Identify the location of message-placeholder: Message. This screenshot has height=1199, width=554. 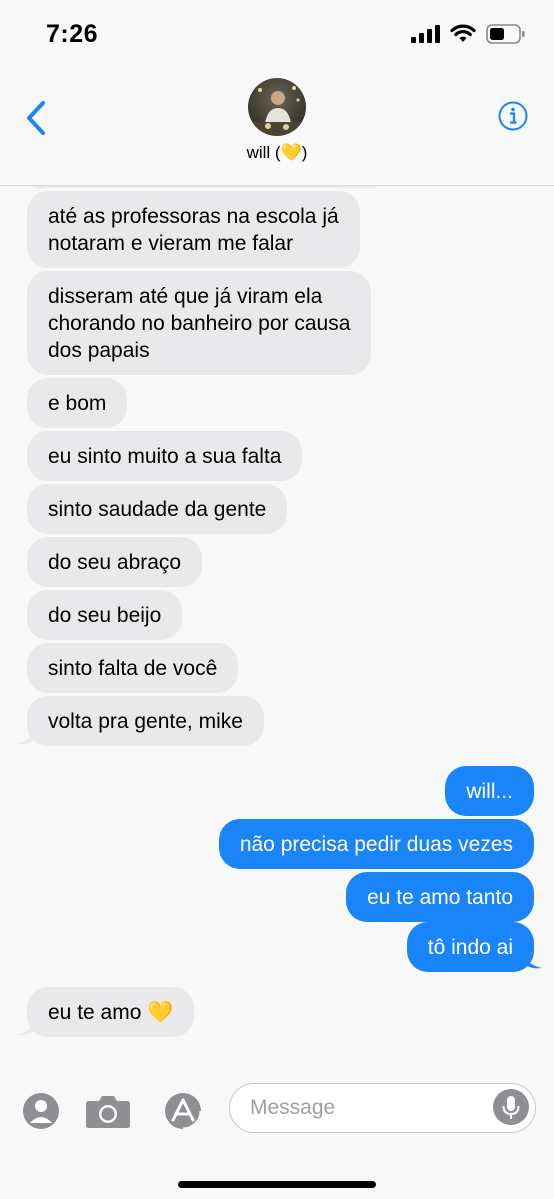
(293, 1107).